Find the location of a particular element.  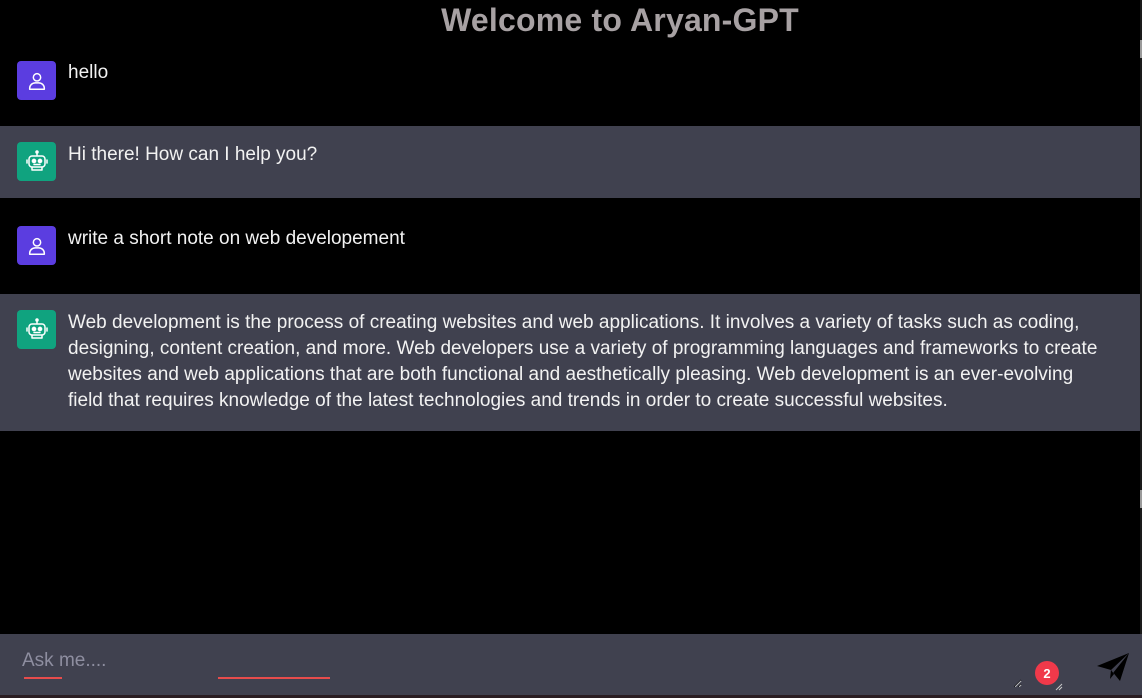

chat-message-bot: Hi there! How can I help you? is located at coordinates (570, 162).